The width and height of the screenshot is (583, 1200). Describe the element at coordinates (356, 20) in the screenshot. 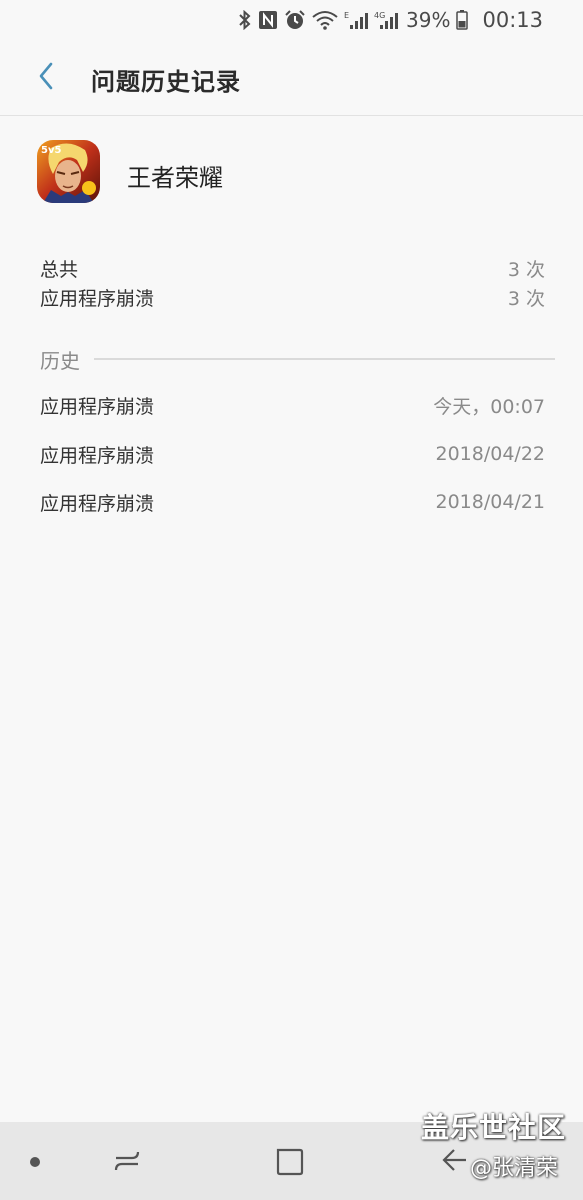

I see `signal-e-icon: E` at that location.